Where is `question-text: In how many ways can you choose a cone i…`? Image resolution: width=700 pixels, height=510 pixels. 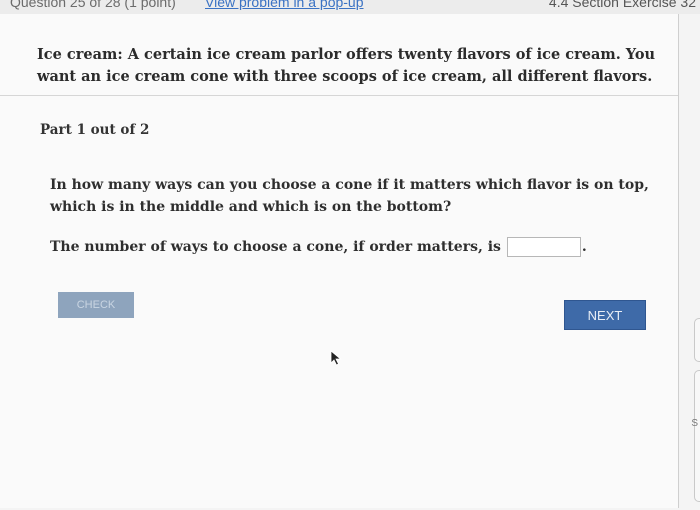
question-text: In how many ways can you choose a cone i… is located at coordinates (349, 196).